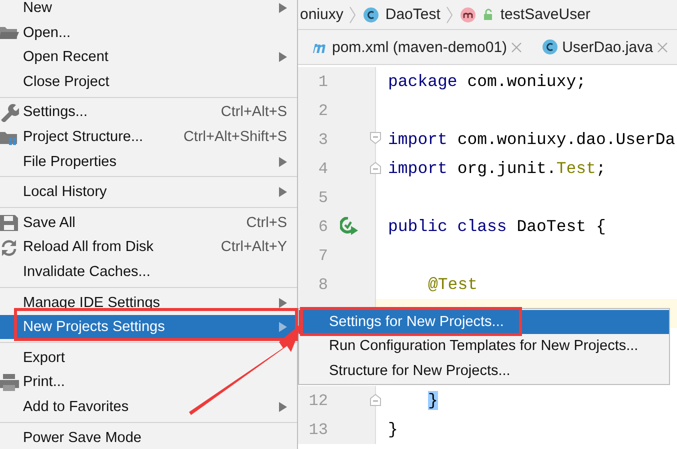  I want to click on line-number: 7, so click(322, 255).